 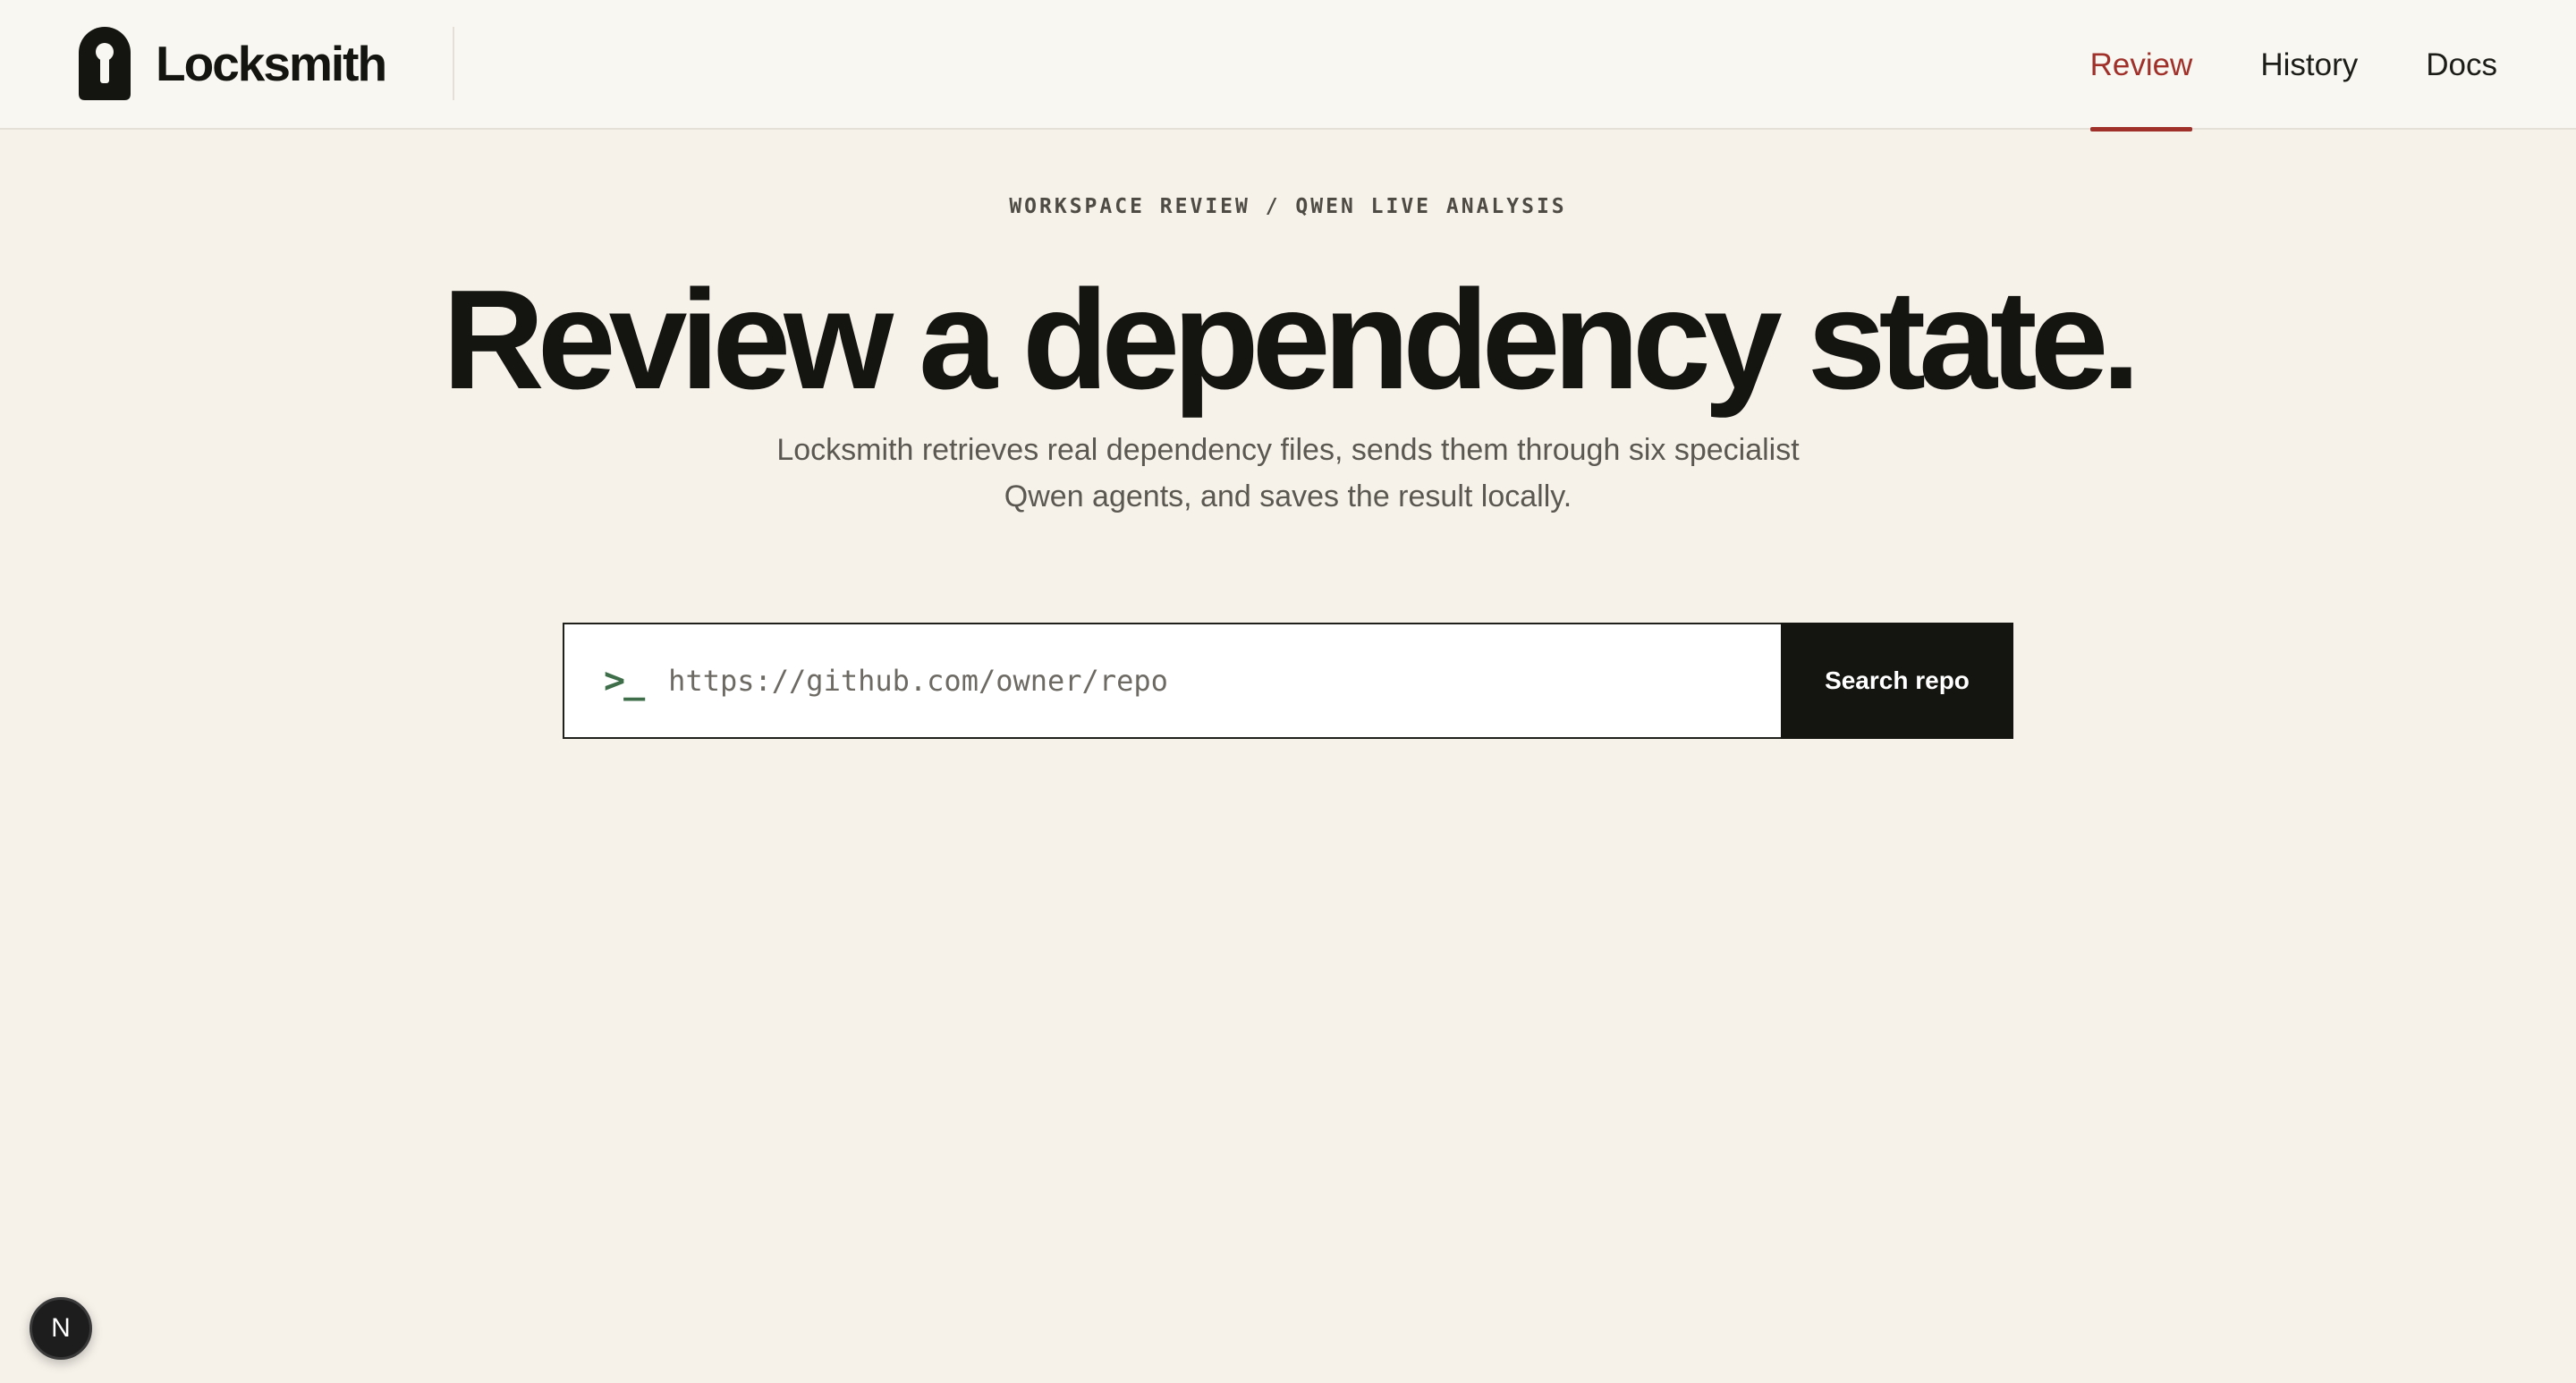 I want to click on repo-search-form: >_ Search repo, so click(x=1288, y=681).